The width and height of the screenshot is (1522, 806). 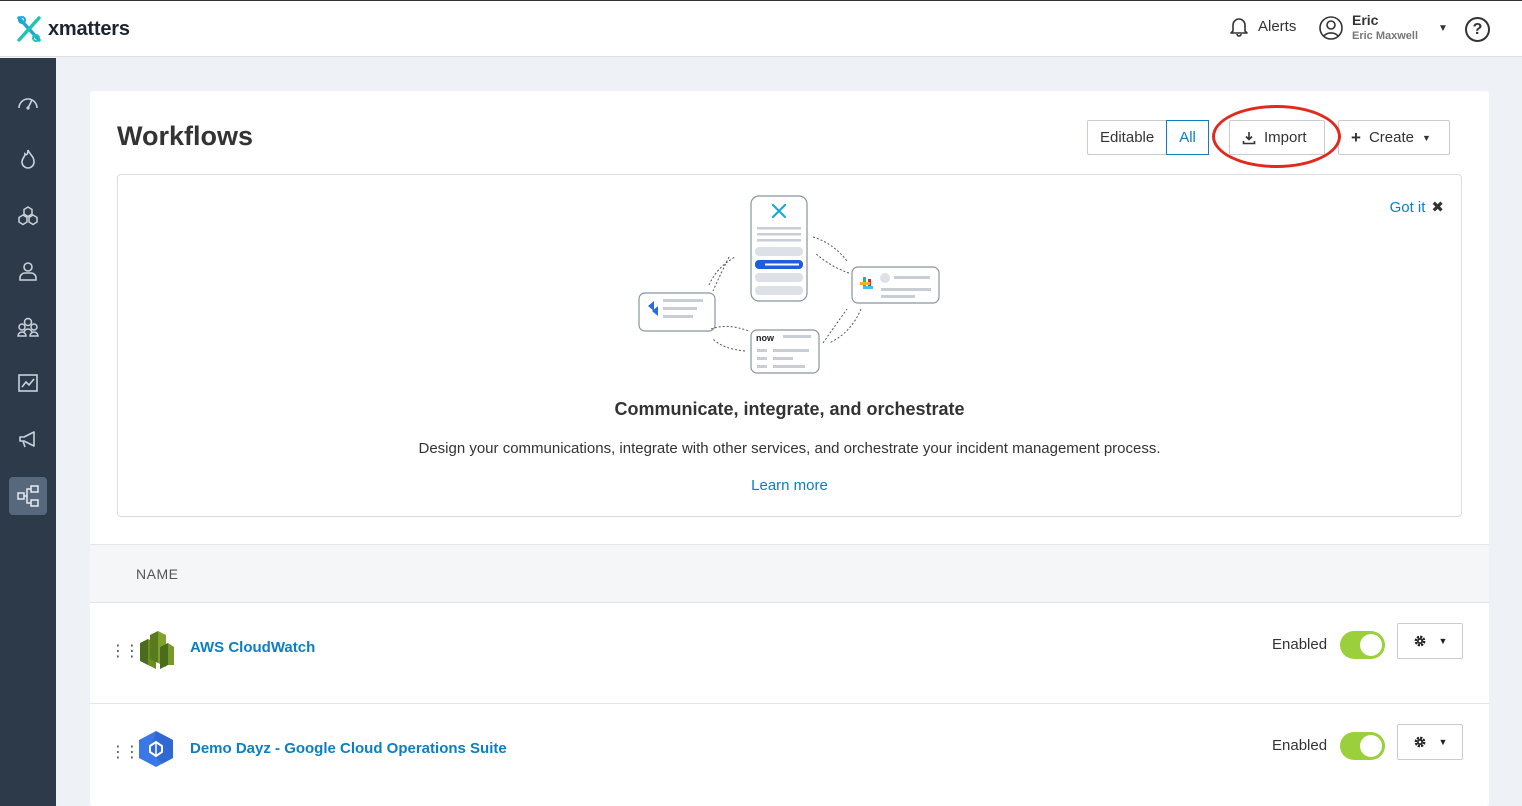 I want to click on dismiss-banner-button: Got it ✖, so click(x=1416, y=207).